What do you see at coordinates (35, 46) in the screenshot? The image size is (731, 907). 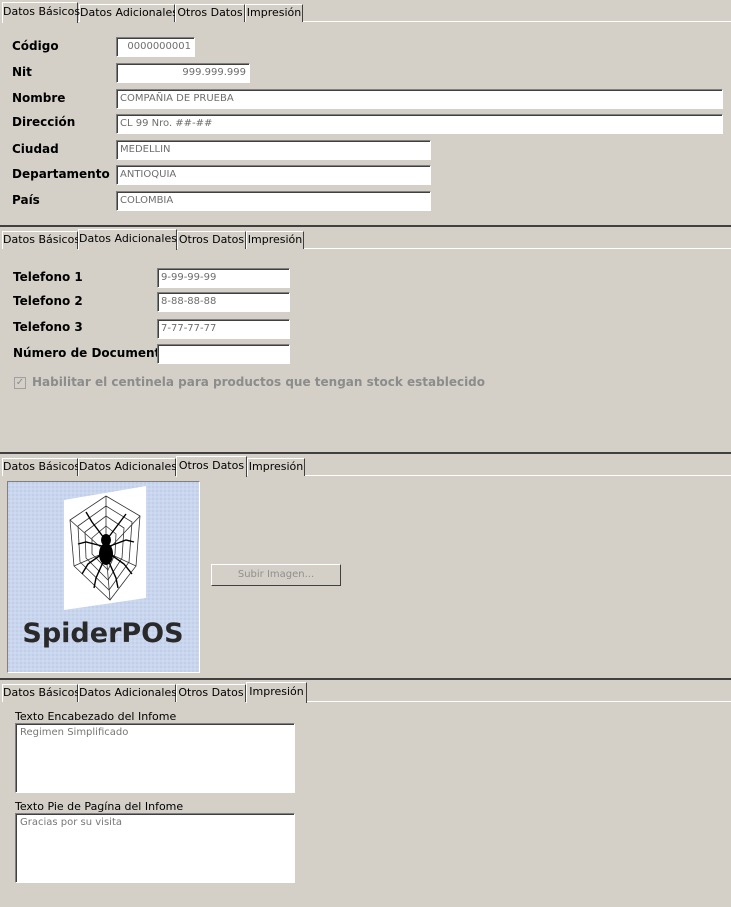 I see `codigo-label: Código` at bounding box center [35, 46].